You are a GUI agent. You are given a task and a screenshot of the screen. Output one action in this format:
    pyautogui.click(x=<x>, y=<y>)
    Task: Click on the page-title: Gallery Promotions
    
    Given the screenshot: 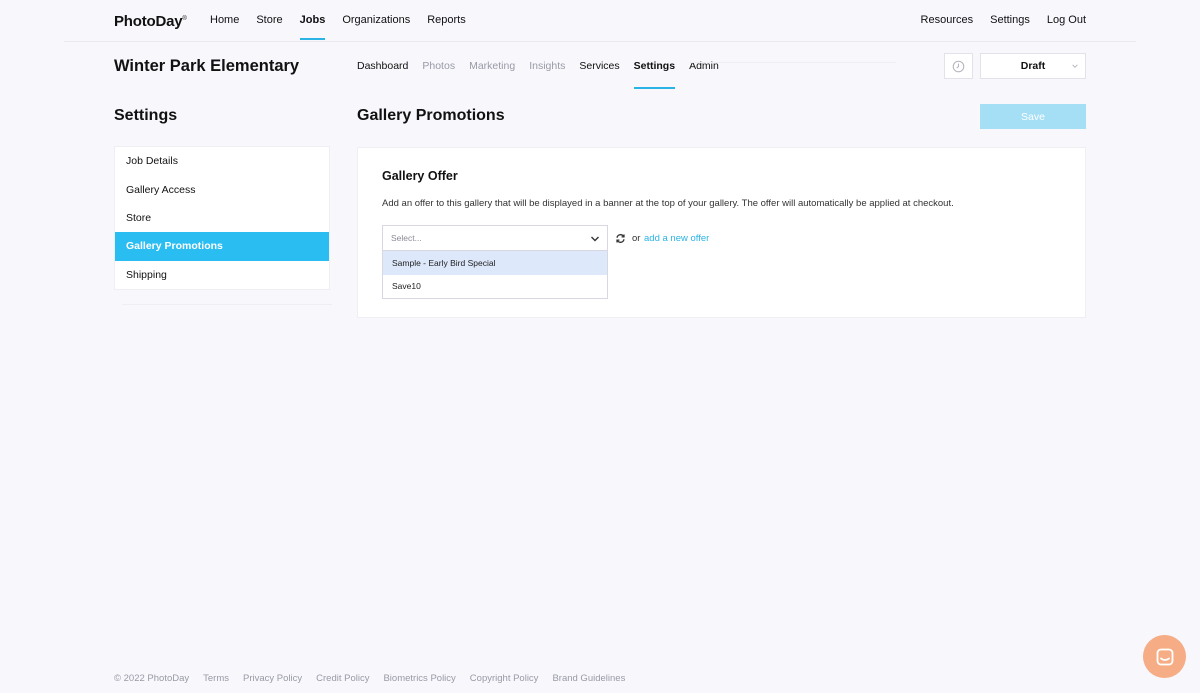 What is the action you would take?
    pyautogui.click(x=431, y=115)
    